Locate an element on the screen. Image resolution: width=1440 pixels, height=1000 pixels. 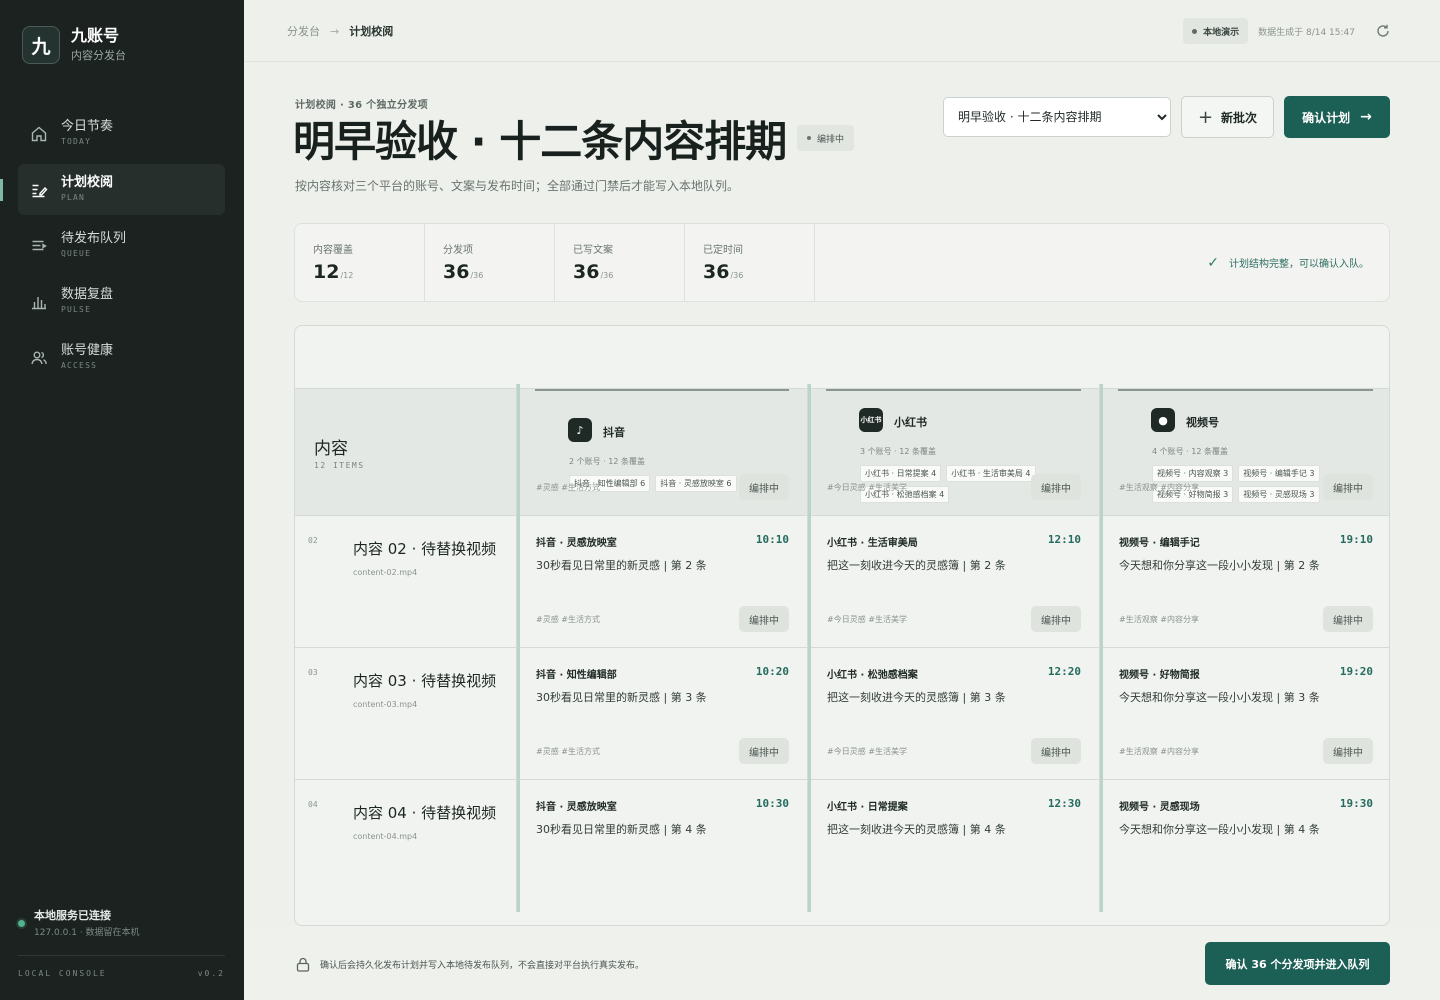
stats-message-text: 计划结构完整，可以确认入队。 is located at coordinates (1299, 264).